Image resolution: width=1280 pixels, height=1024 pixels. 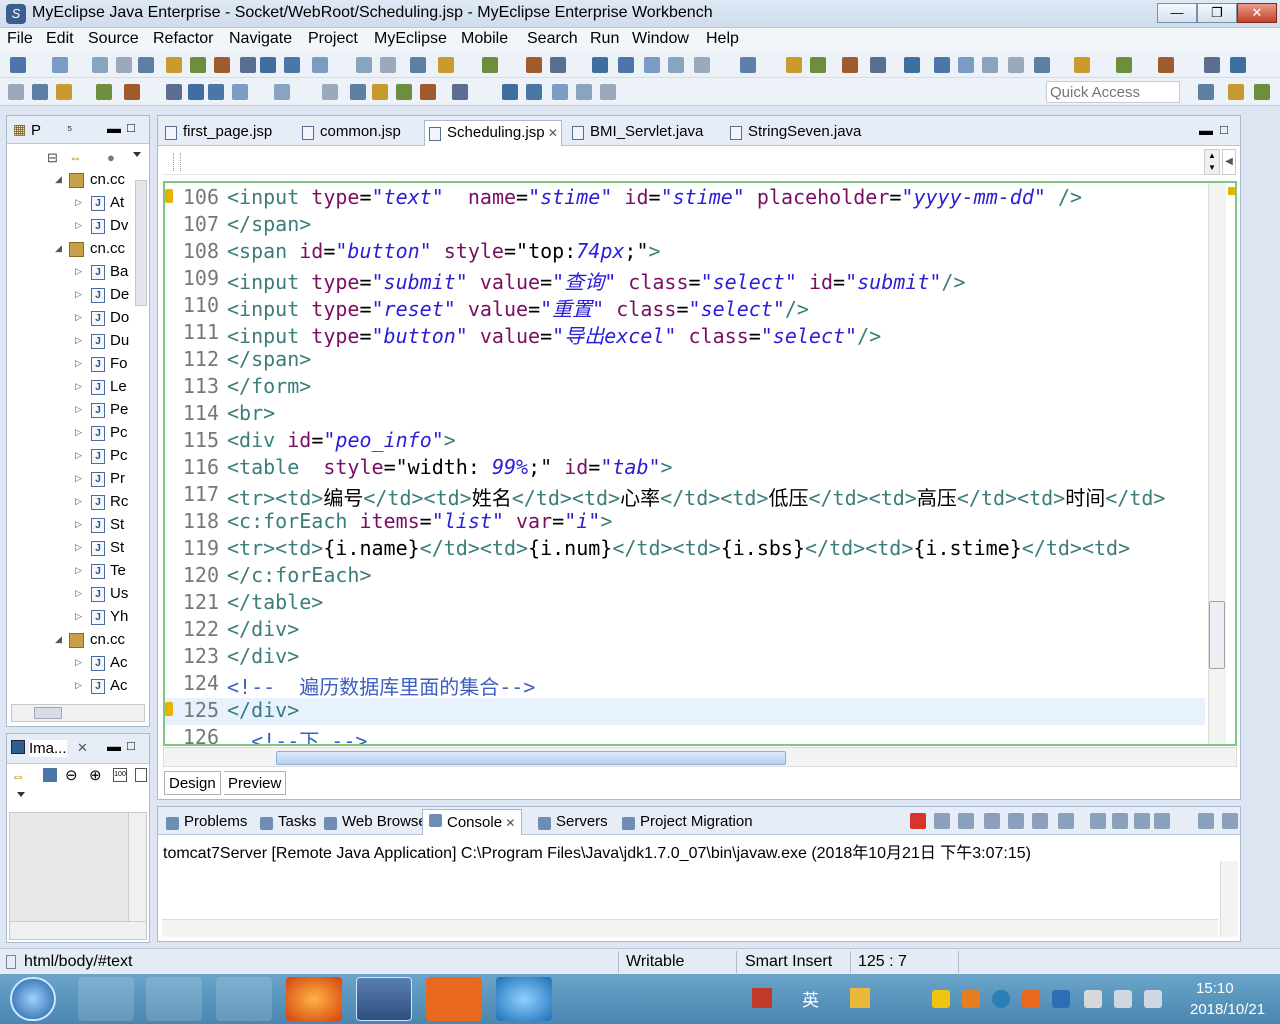 What do you see at coordinates (120, 775) in the screenshot?
I see `actual-size-icon: 100` at bounding box center [120, 775].